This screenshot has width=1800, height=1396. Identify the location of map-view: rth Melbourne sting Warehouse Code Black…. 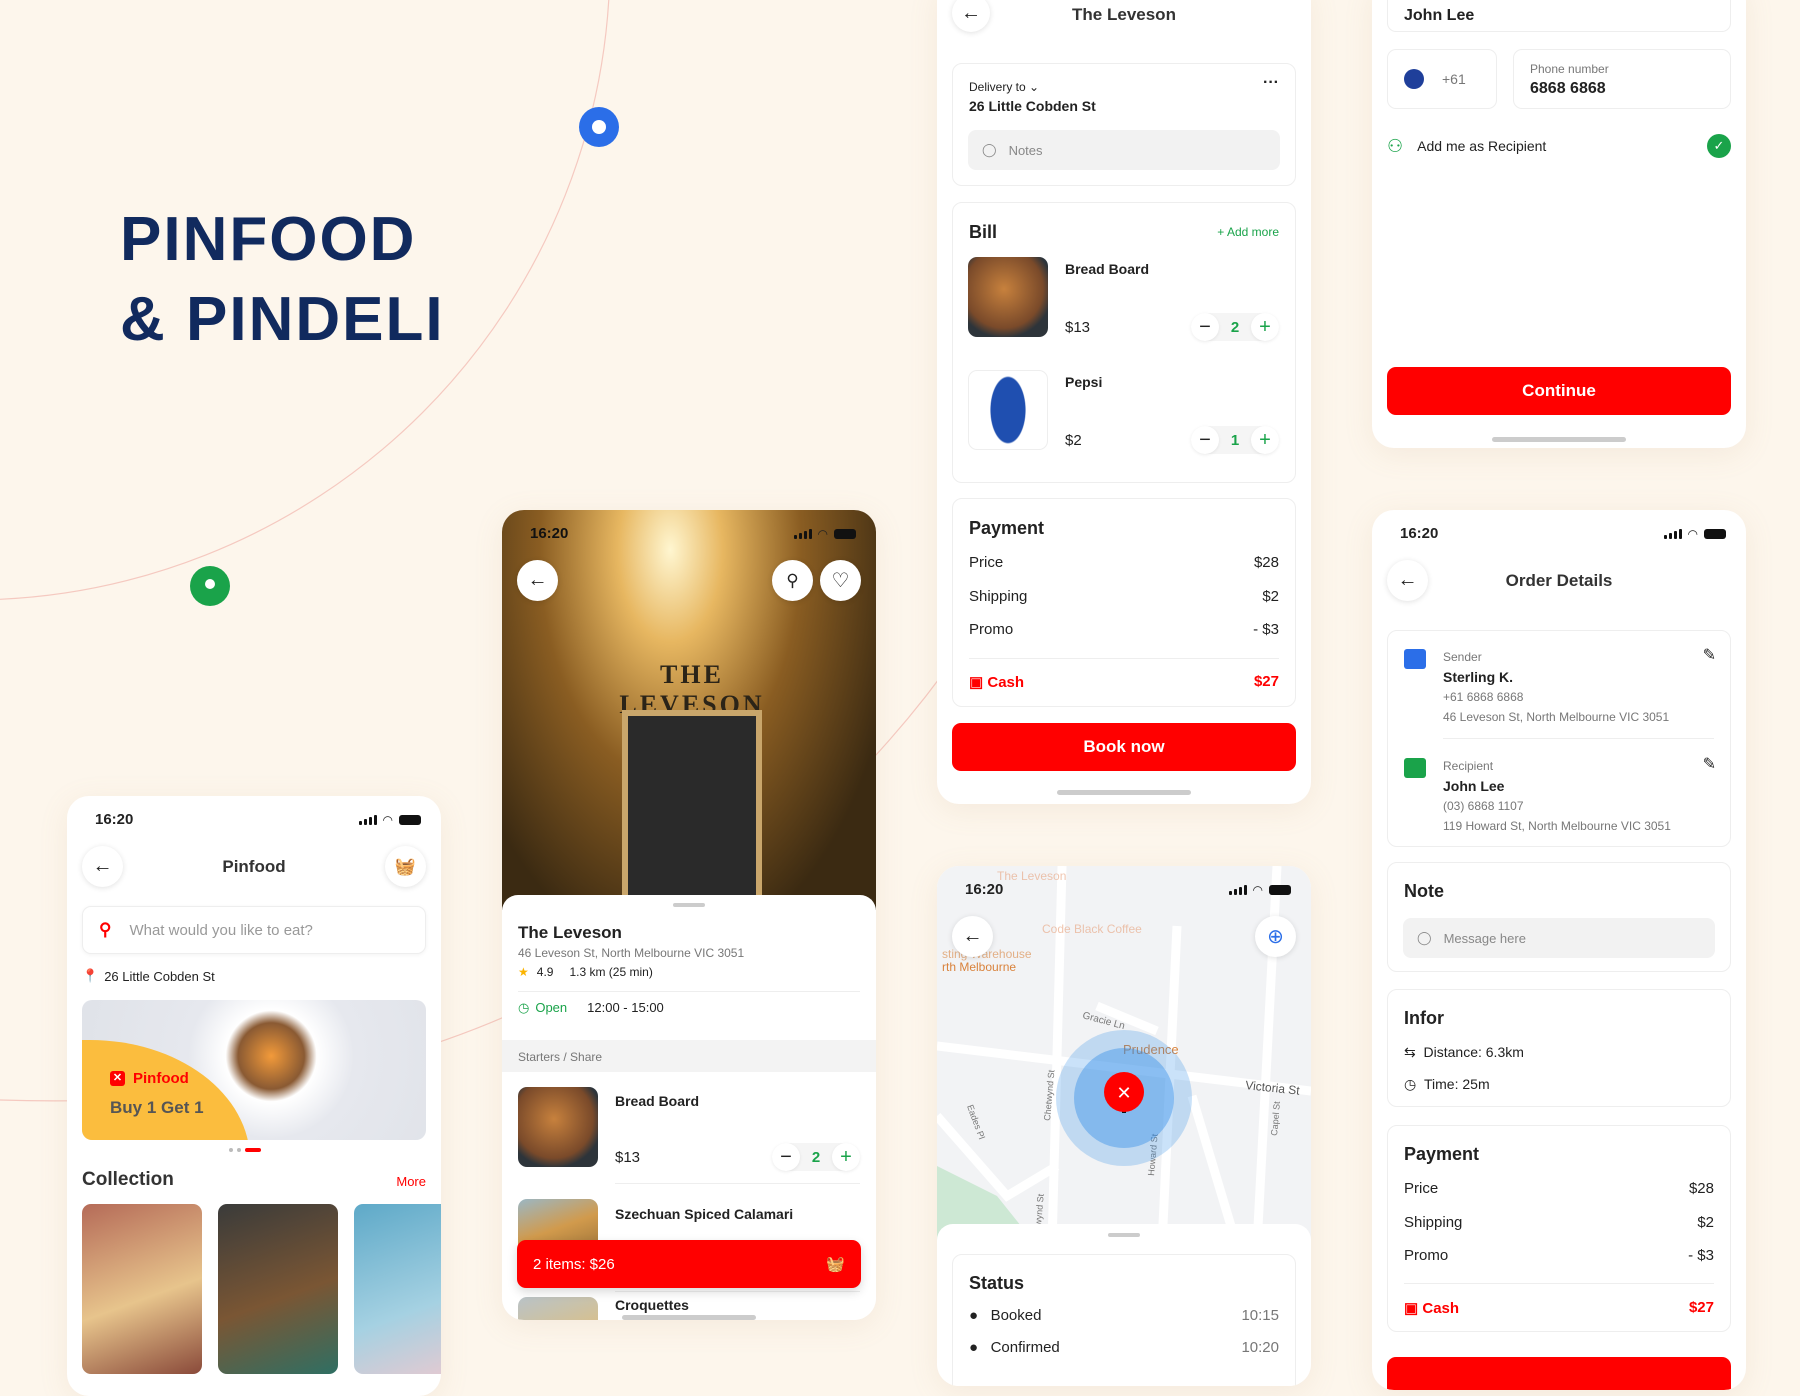
(1124, 1056).